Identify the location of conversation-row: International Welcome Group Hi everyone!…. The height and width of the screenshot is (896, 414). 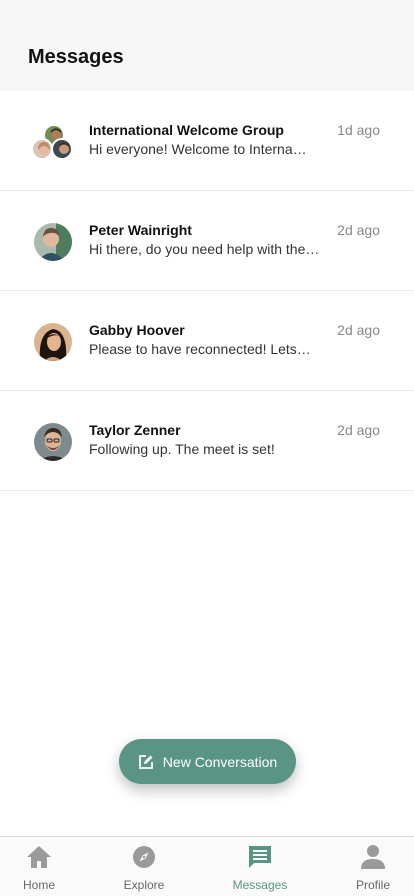
(207, 141).